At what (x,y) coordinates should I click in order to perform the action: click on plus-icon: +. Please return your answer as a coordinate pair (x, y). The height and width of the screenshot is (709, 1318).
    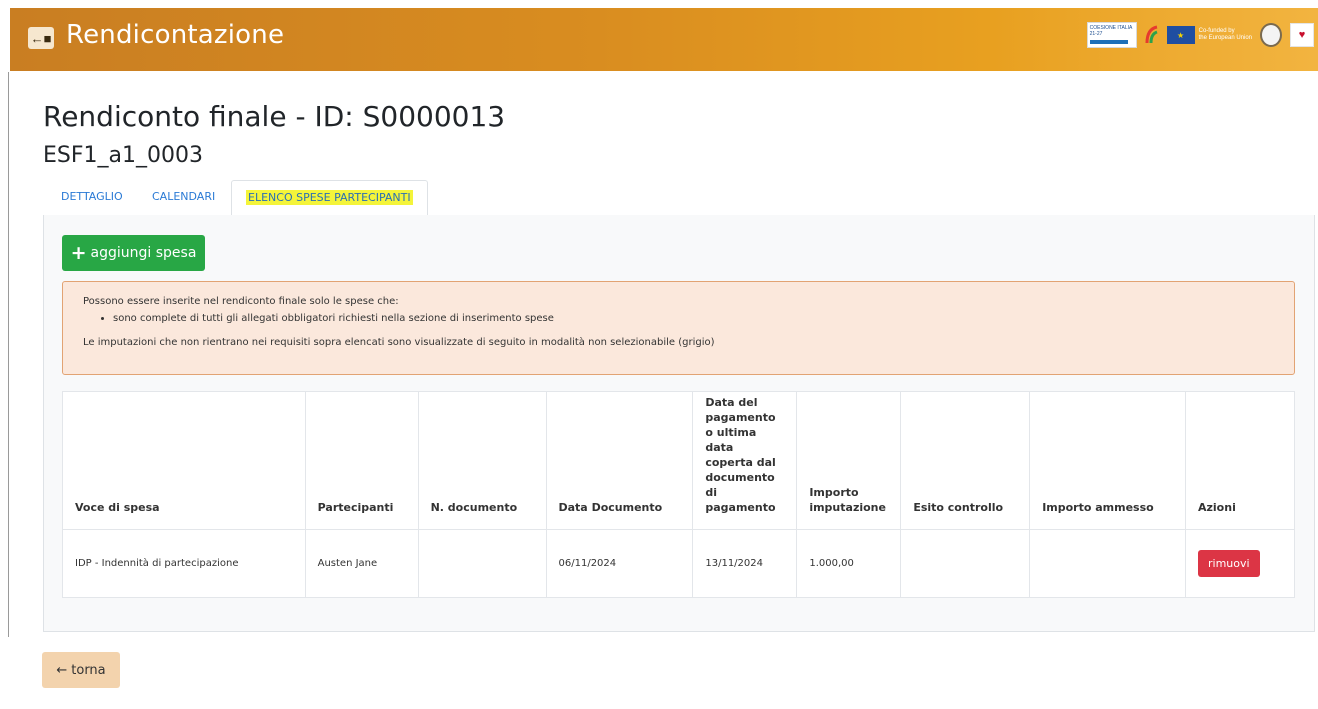
    Looking at the image, I should click on (78, 252).